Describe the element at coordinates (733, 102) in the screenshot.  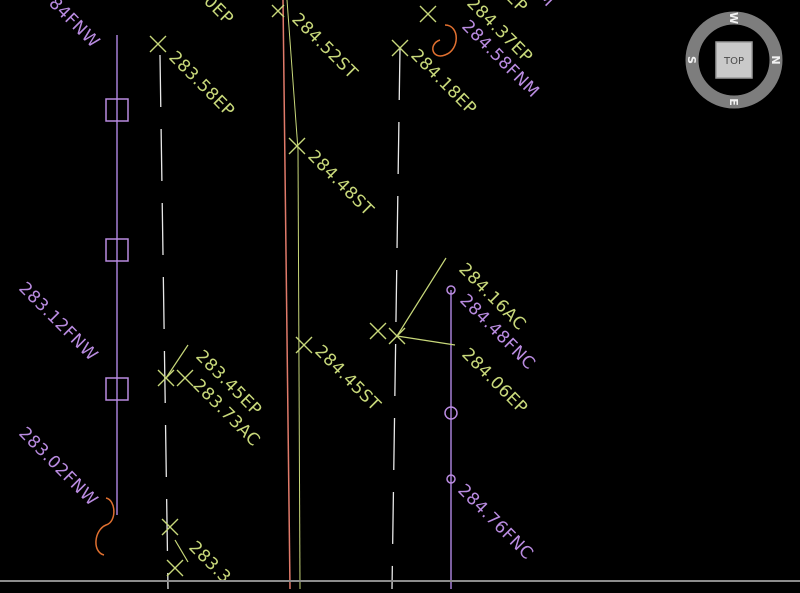
I see `viewcube-east-label: E` at that location.